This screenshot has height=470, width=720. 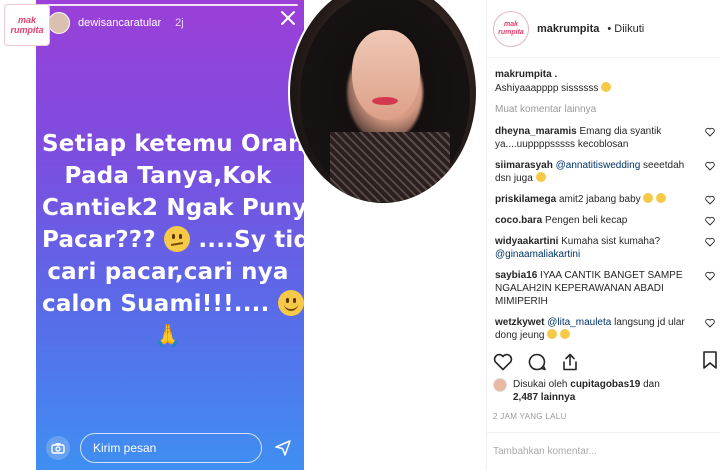 I want to click on comment-item: coco.bara Pengen beli kecap, so click(x=605, y=220).